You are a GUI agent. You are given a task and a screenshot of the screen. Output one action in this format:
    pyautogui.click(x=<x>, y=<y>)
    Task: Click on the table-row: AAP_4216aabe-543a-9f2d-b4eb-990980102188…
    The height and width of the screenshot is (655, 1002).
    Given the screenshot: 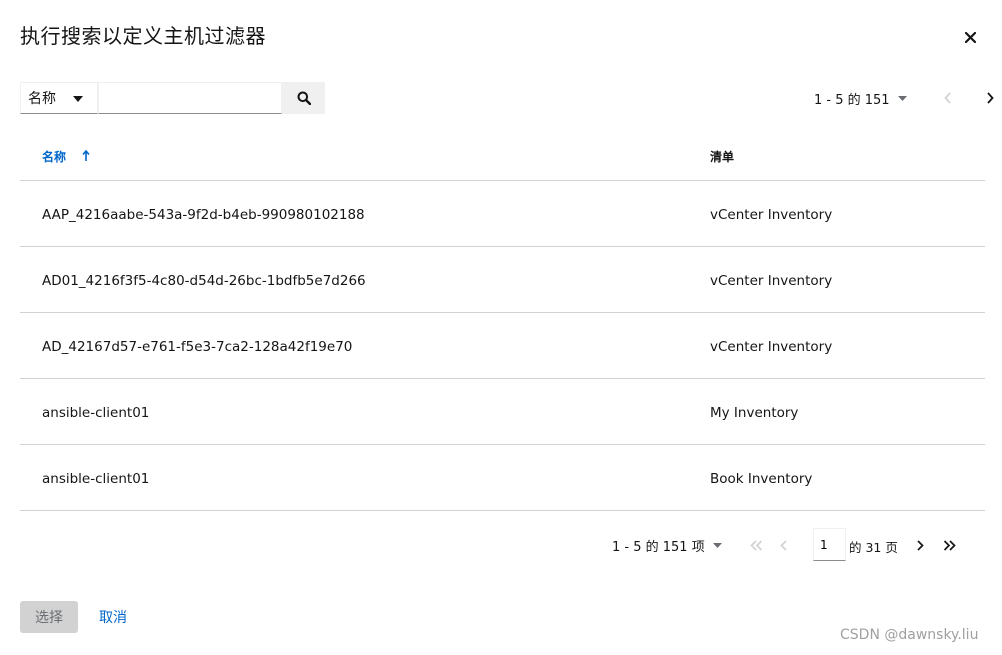 What is the action you would take?
    pyautogui.click(x=502, y=214)
    